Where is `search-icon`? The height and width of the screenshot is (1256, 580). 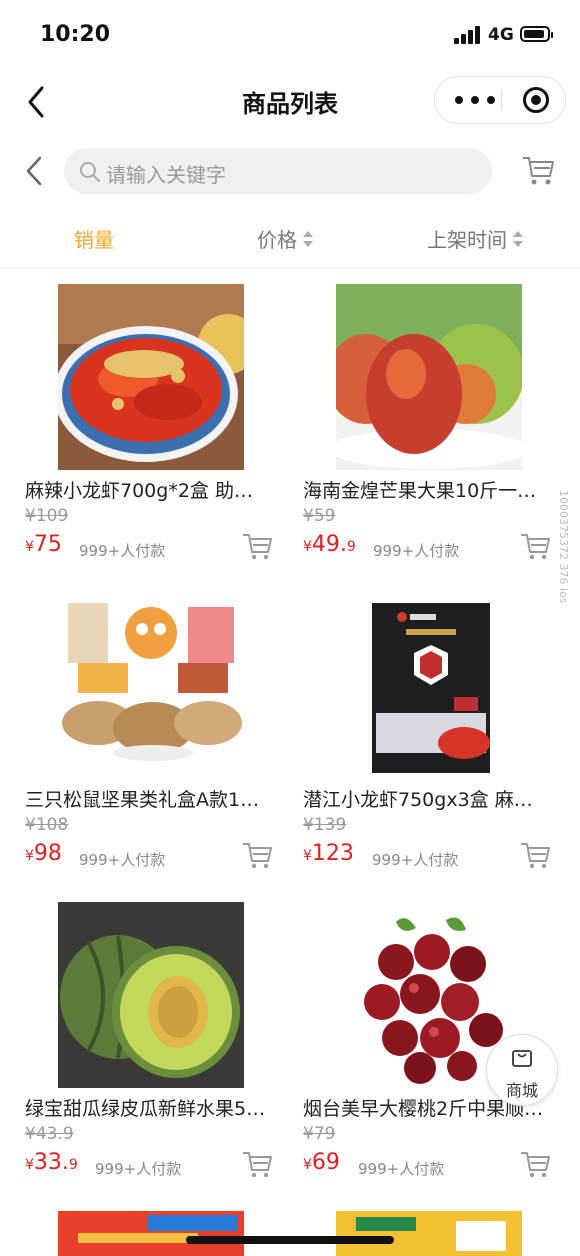
search-icon is located at coordinates (90, 172).